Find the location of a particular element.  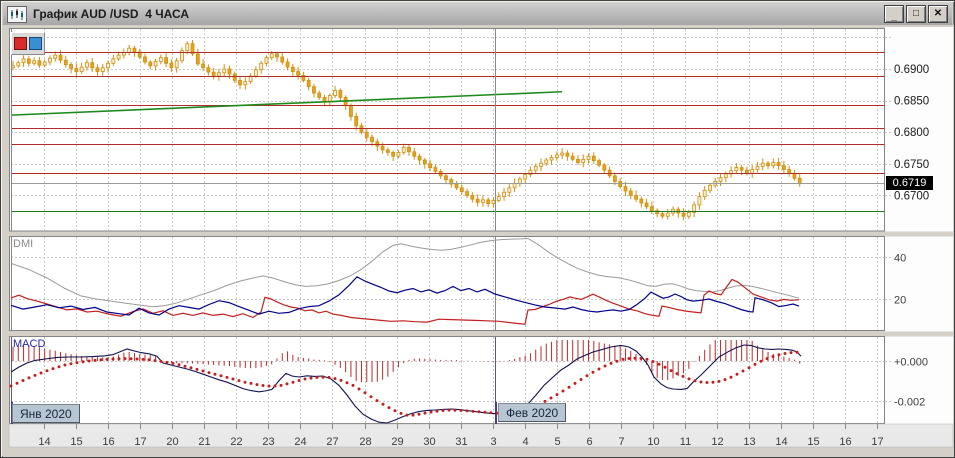

month-label-feb: Фев 2020 is located at coordinates (532, 412).